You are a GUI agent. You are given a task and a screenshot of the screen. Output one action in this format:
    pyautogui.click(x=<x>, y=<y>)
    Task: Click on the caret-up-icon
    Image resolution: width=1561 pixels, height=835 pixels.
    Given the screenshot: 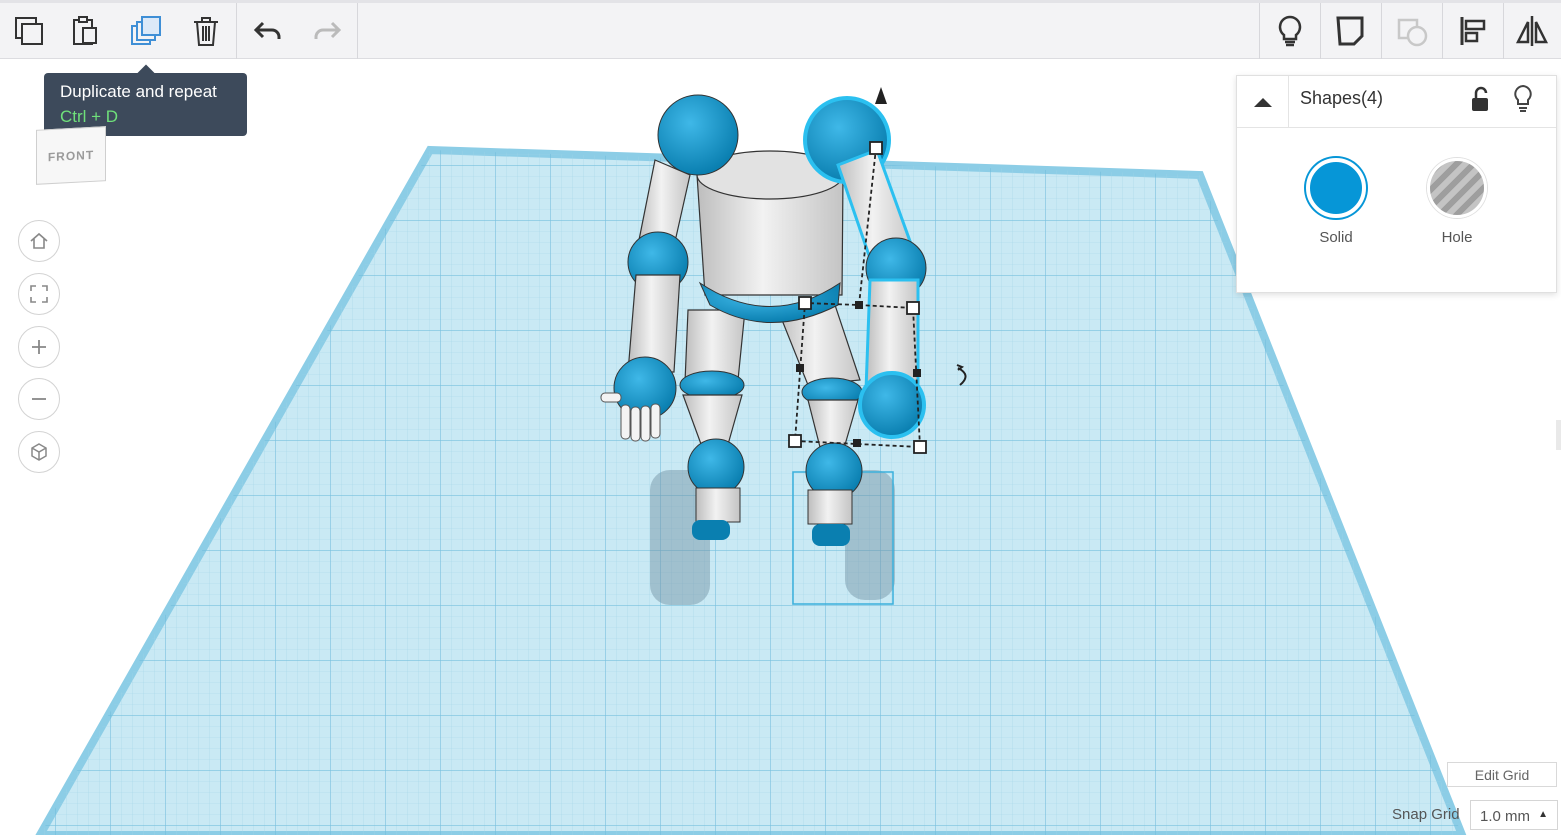 What is the action you would take?
    pyautogui.click(x=1262, y=102)
    